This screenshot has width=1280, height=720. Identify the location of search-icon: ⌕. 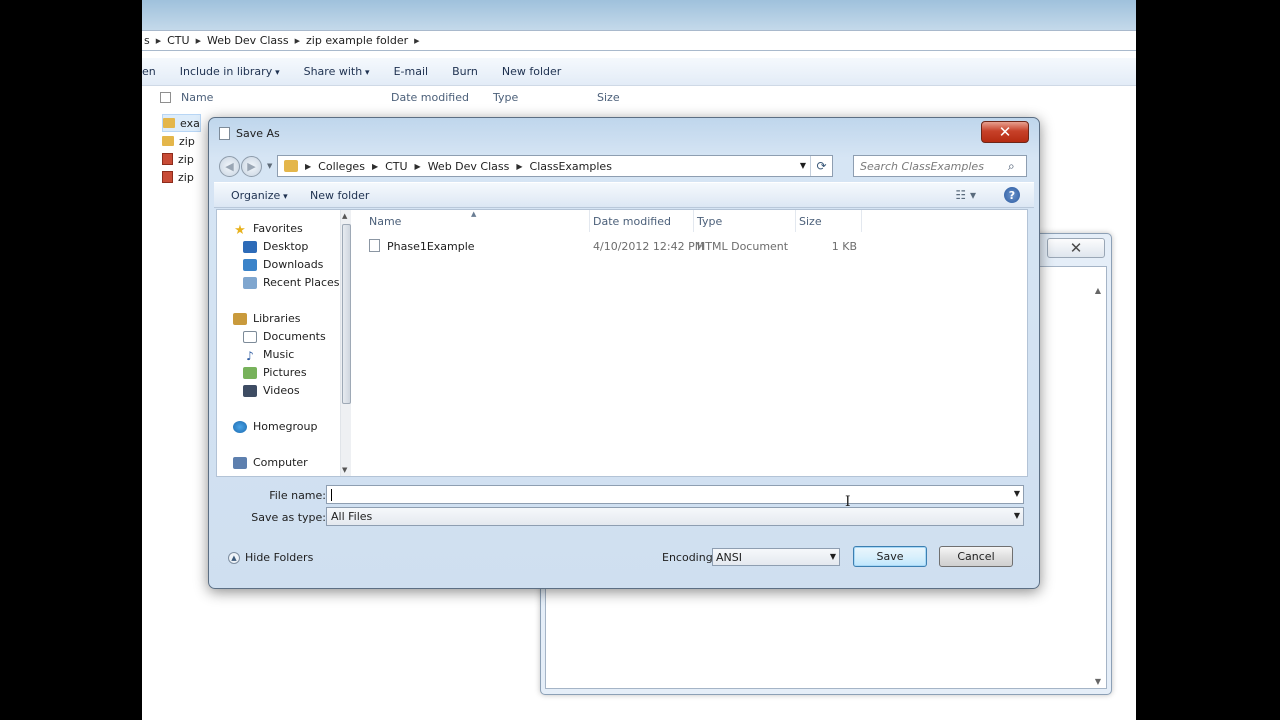
(1015, 166).